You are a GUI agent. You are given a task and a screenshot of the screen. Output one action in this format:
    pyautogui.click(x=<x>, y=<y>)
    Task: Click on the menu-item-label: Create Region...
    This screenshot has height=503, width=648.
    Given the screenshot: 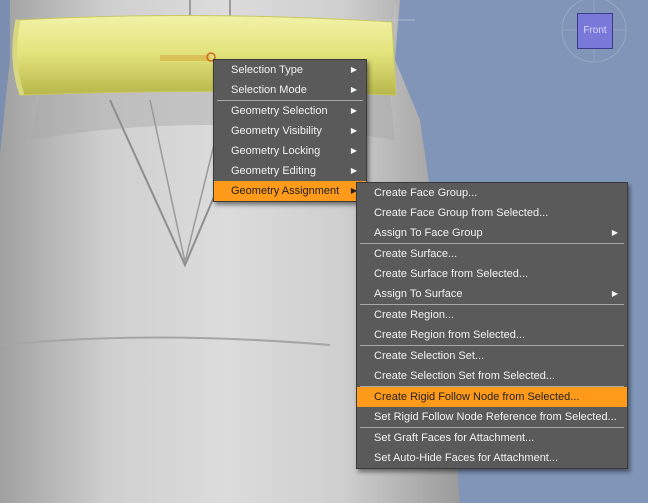 What is the action you would take?
    pyautogui.click(x=414, y=315)
    